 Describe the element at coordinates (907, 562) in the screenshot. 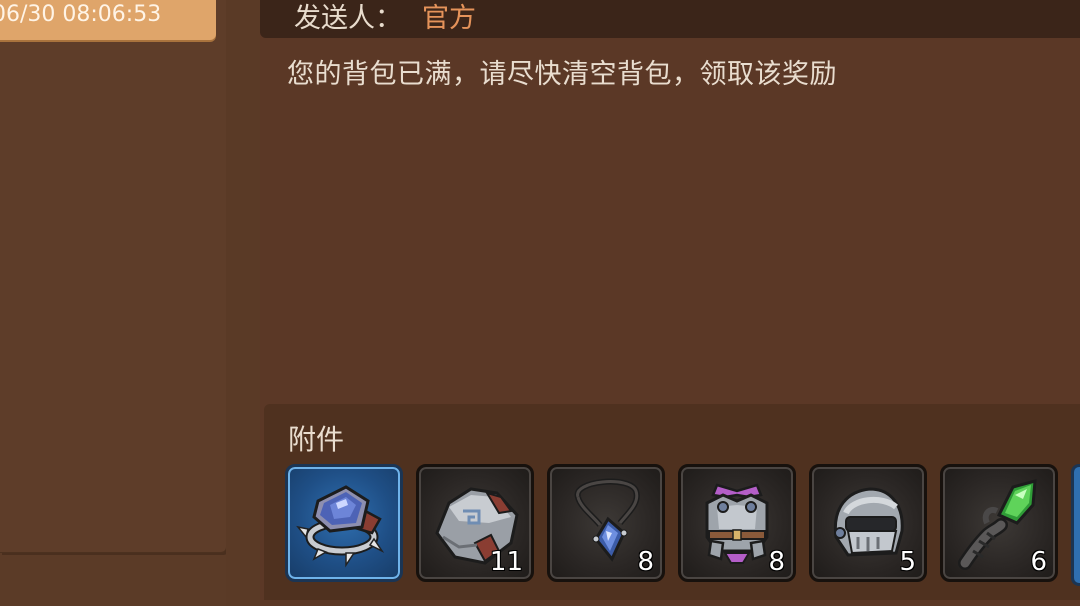

I see `attachment-count: 5` at that location.